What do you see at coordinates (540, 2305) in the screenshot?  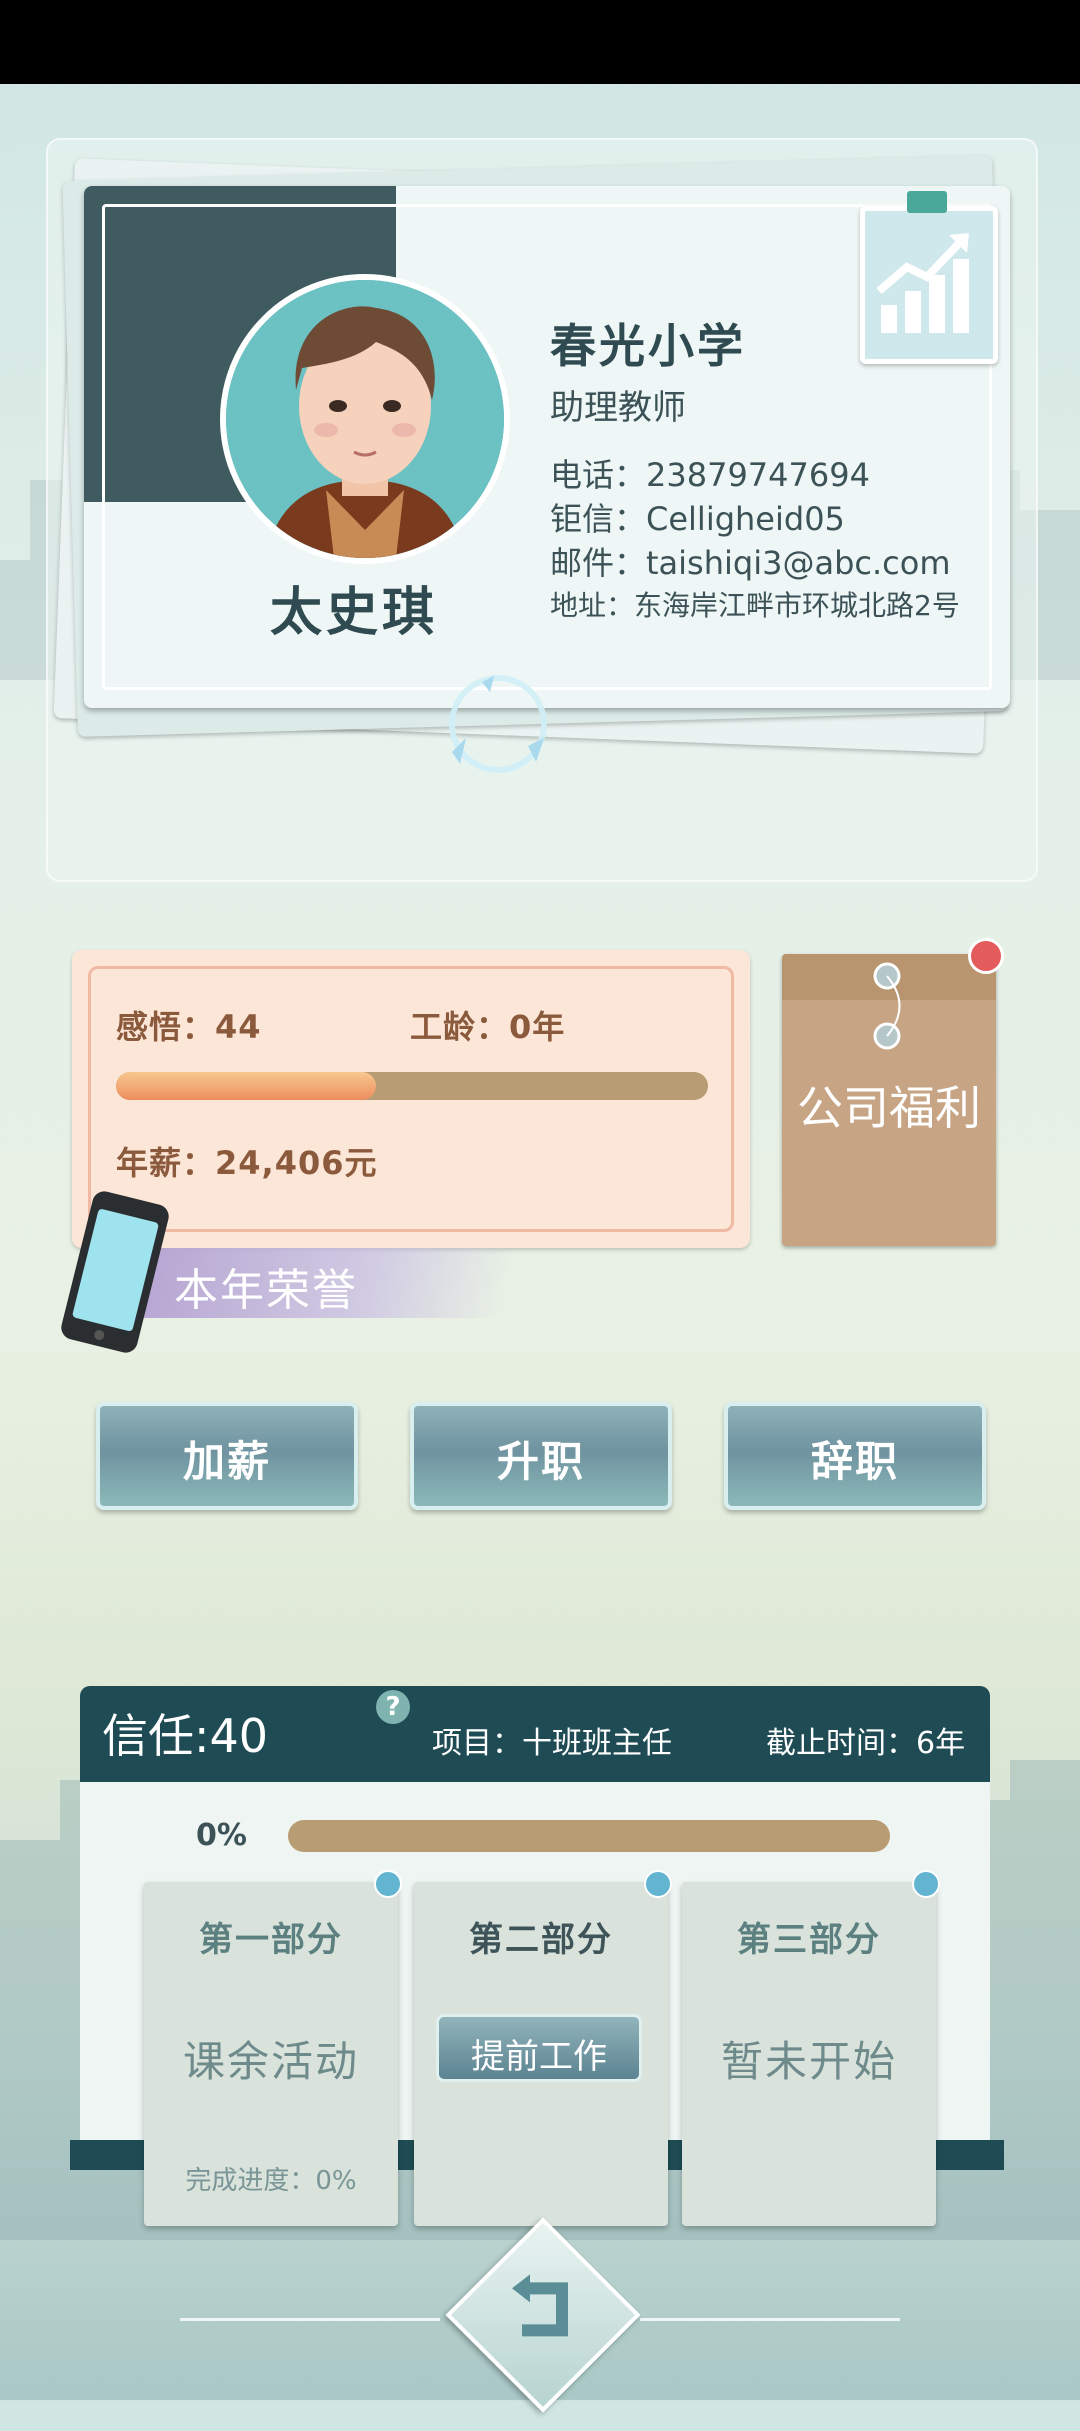 I see `back-arrow-icon` at bounding box center [540, 2305].